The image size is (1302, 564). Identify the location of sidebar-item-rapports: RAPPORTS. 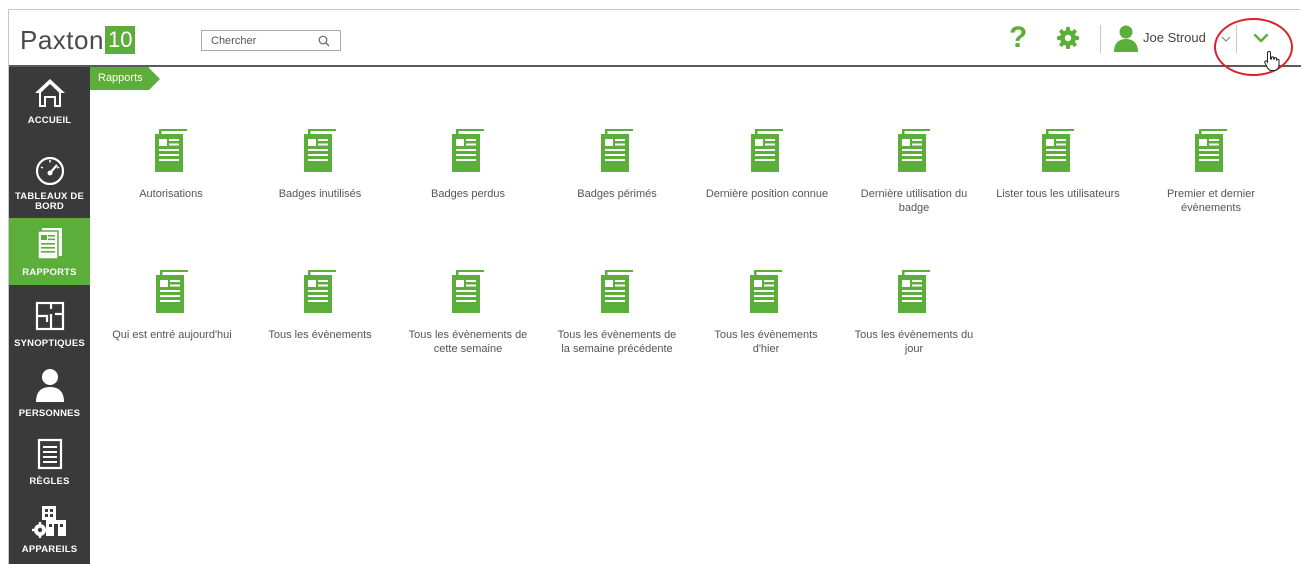
(49, 251).